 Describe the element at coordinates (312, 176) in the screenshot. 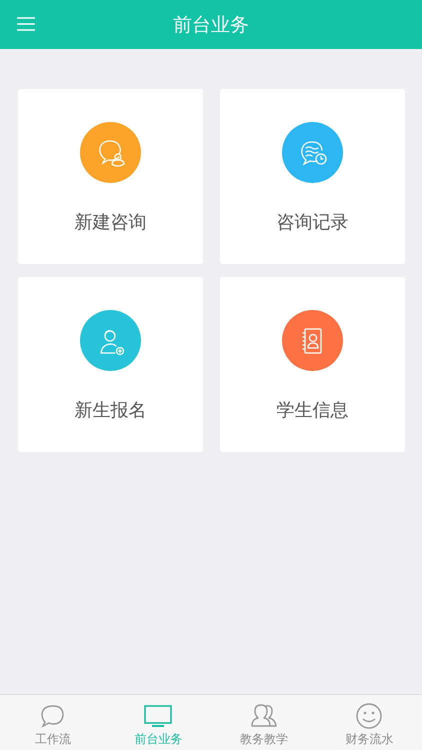

I see `tile-card: 咨询记录` at that location.